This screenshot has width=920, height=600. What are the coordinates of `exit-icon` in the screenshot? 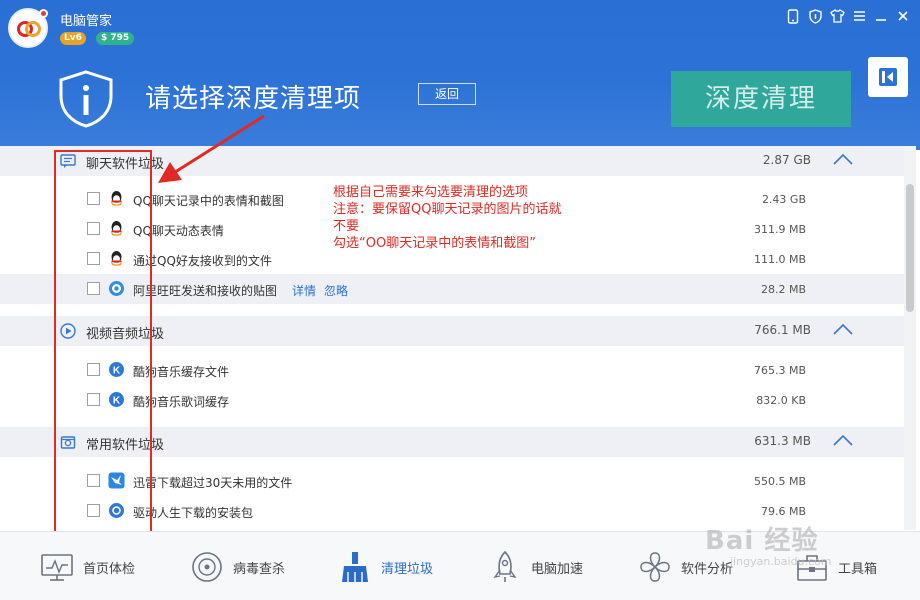 It's located at (888, 77).